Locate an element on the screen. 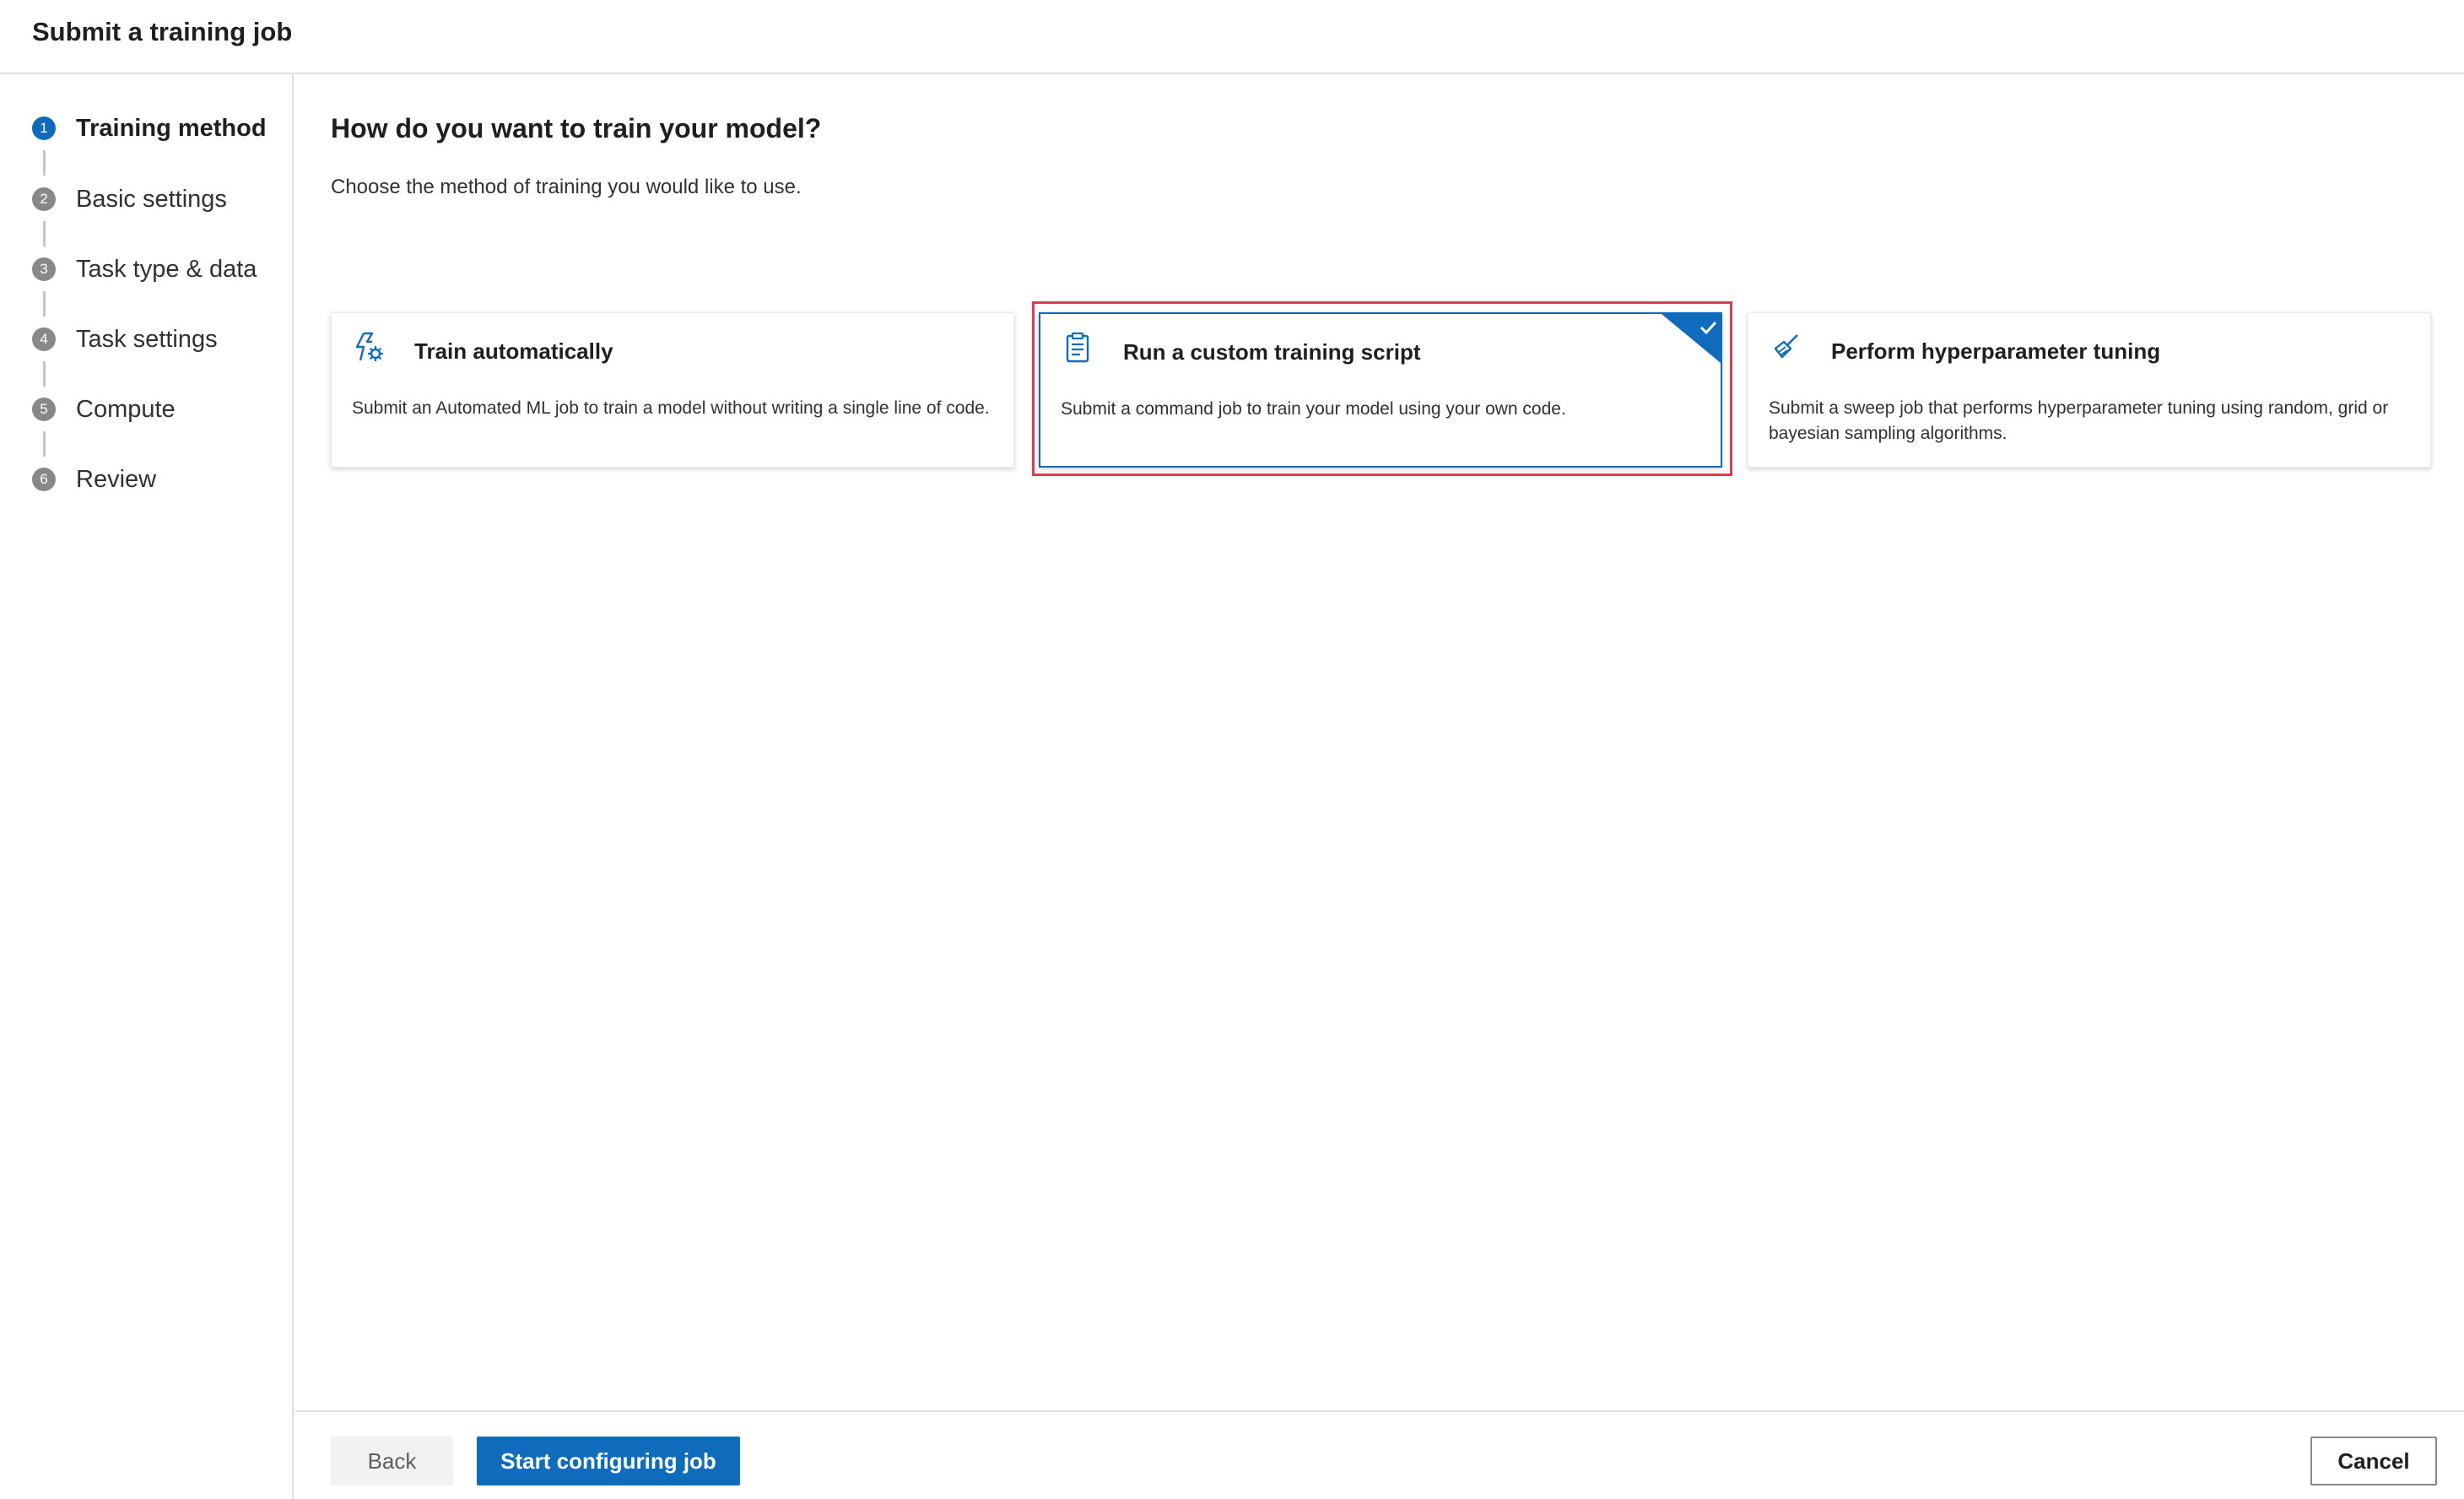  selection-highlight-box is located at coordinates (1382, 388).